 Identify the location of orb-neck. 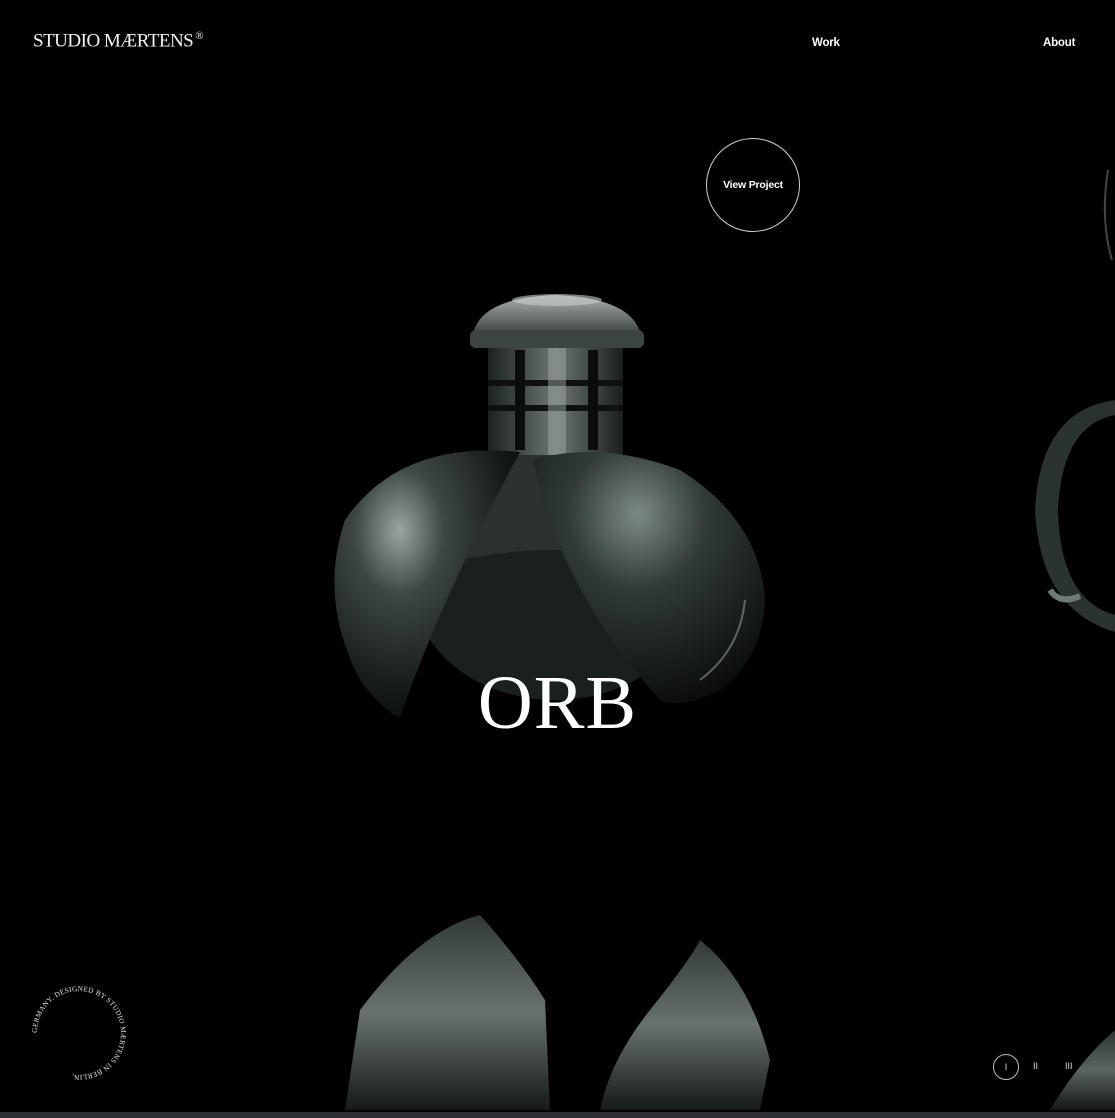
(555, 400).